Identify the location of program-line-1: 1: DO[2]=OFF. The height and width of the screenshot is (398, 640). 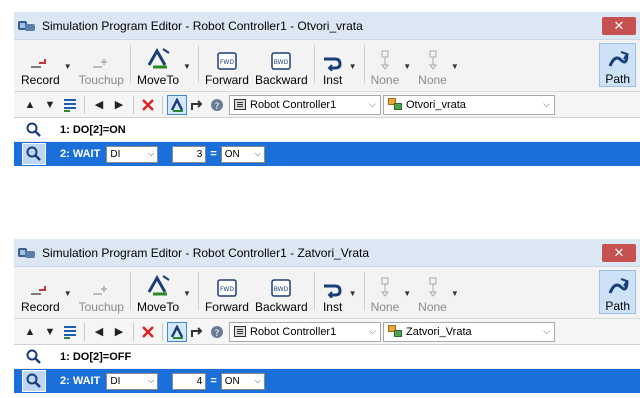
(327, 357).